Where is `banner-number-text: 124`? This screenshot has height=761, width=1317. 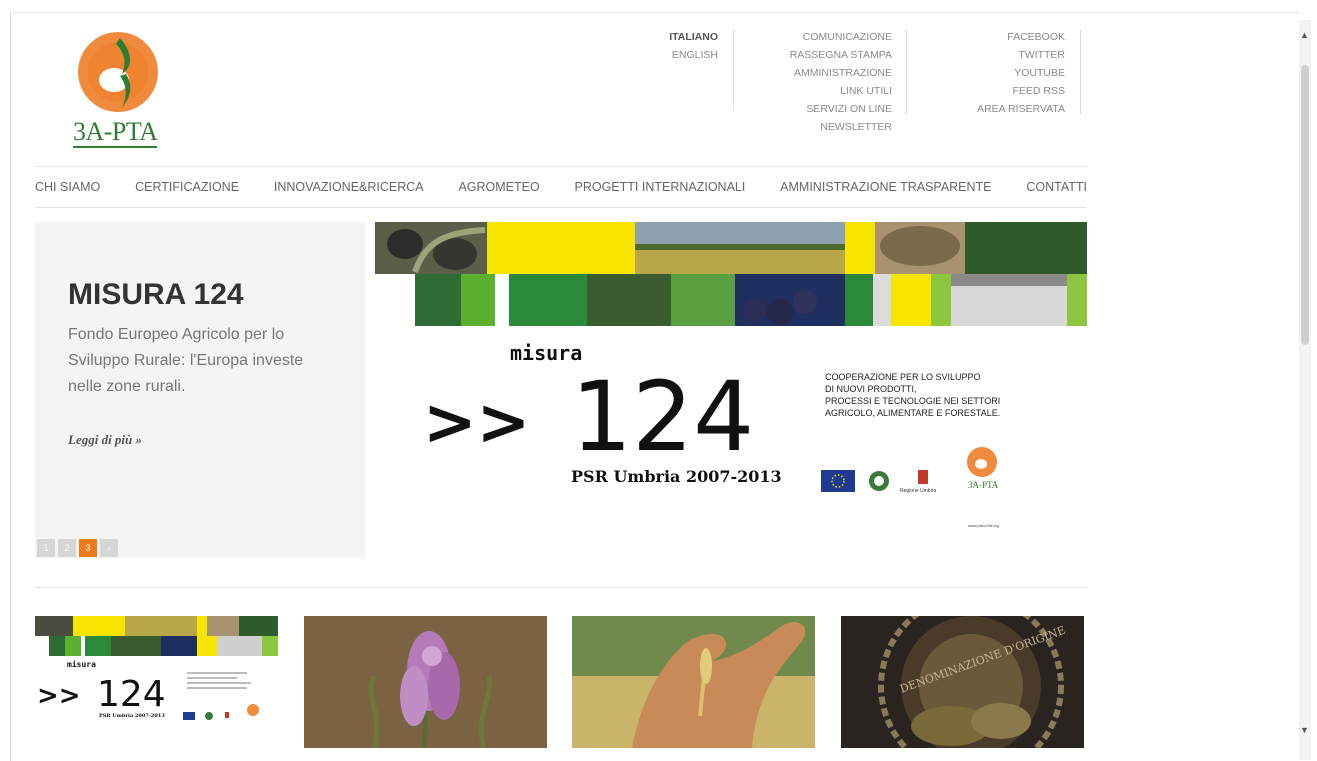
banner-number-text: 124 is located at coordinates (662, 417).